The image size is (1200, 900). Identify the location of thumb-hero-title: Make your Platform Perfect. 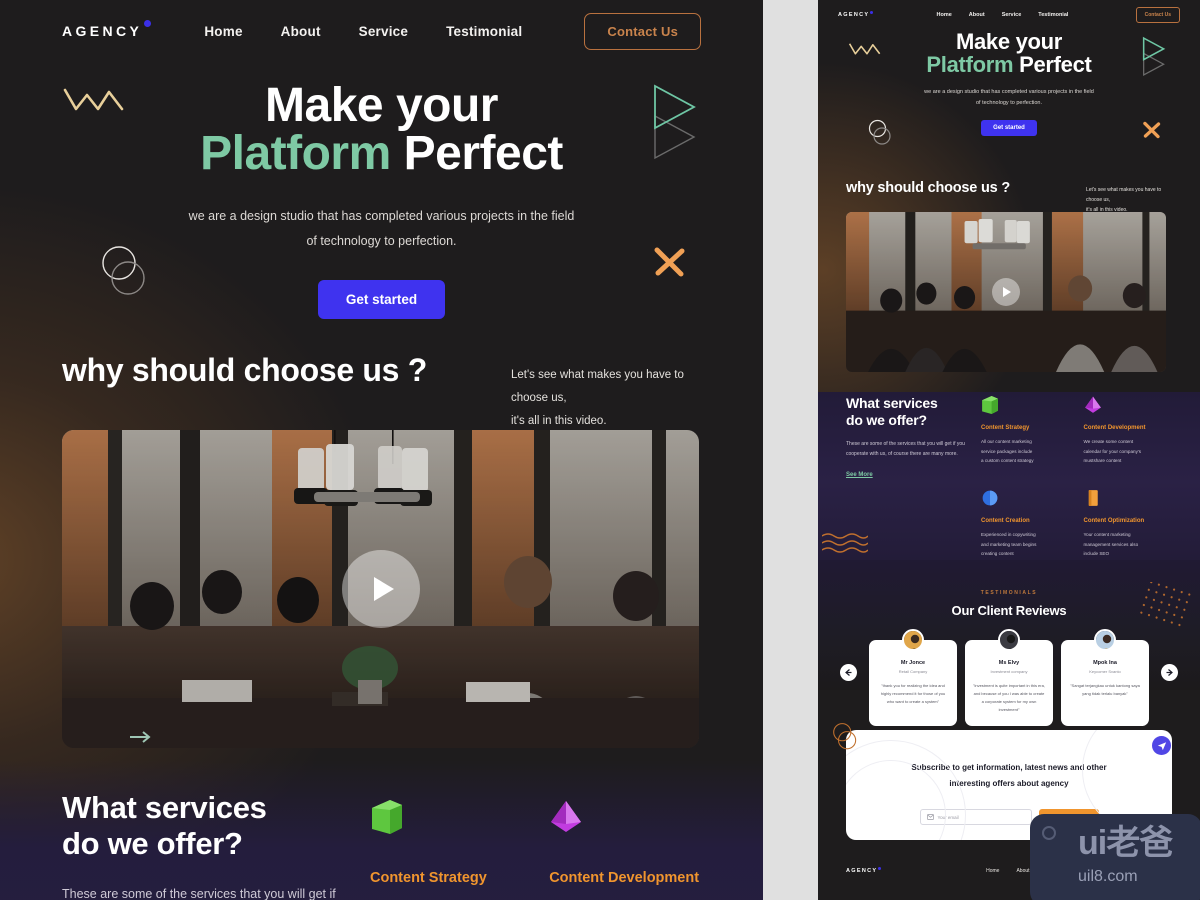
(1009, 53).